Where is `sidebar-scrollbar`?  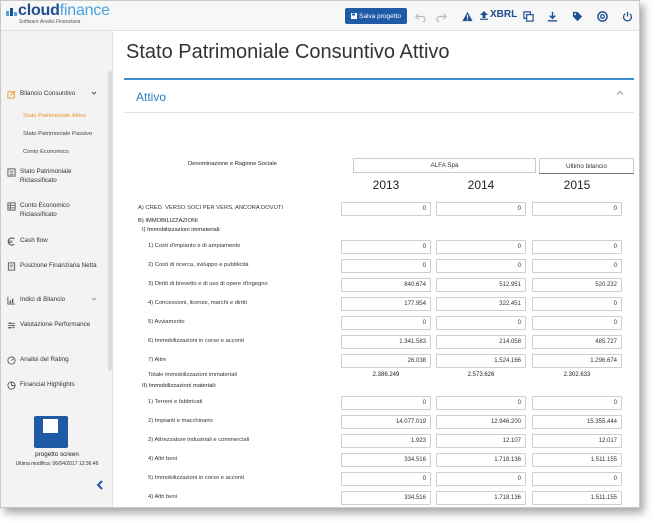
sidebar-scrollbar is located at coordinates (110, 221).